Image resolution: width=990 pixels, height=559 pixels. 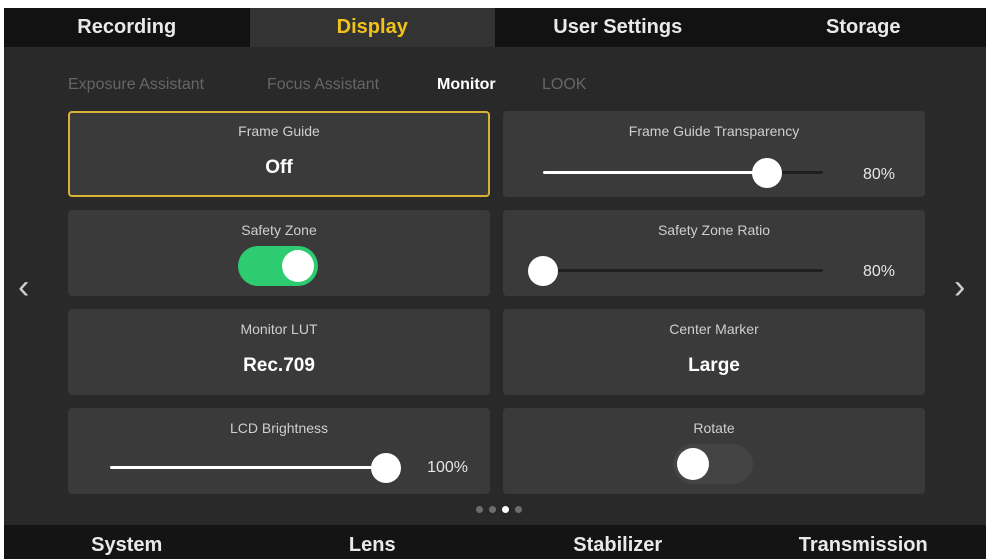 I want to click on safety-zone-ratio-slider, so click(x=675, y=271).